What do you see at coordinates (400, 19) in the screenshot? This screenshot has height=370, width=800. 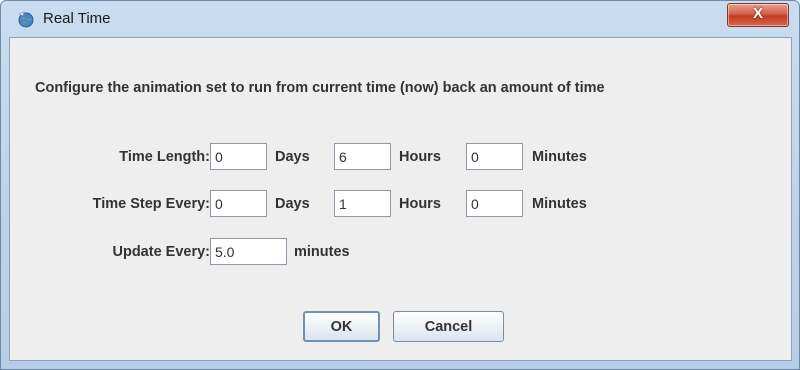 I see `title-bar: Real Time X` at bounding box center [400, 19].